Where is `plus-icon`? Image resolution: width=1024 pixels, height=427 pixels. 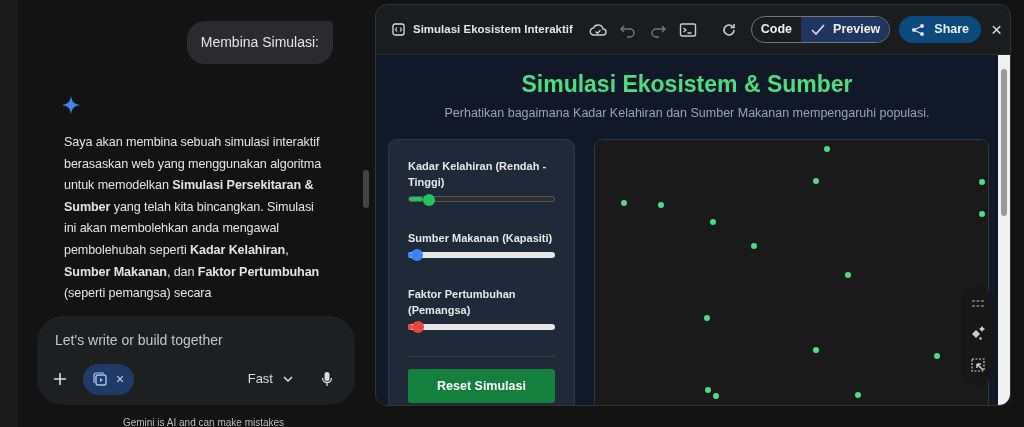
plus-icon is located at coordinates (60, 379).